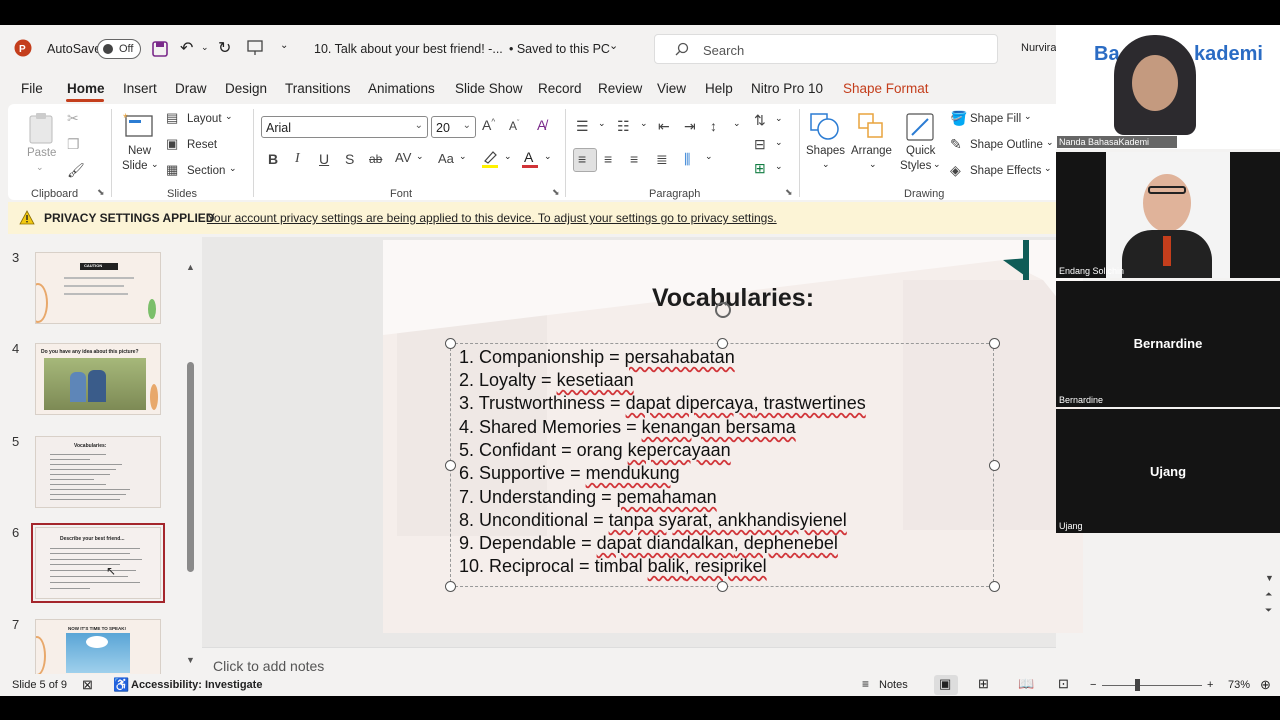  Describe the element at coordinates (401, 88) in the screenshot. I see `tab-animations: Animations` at that location.